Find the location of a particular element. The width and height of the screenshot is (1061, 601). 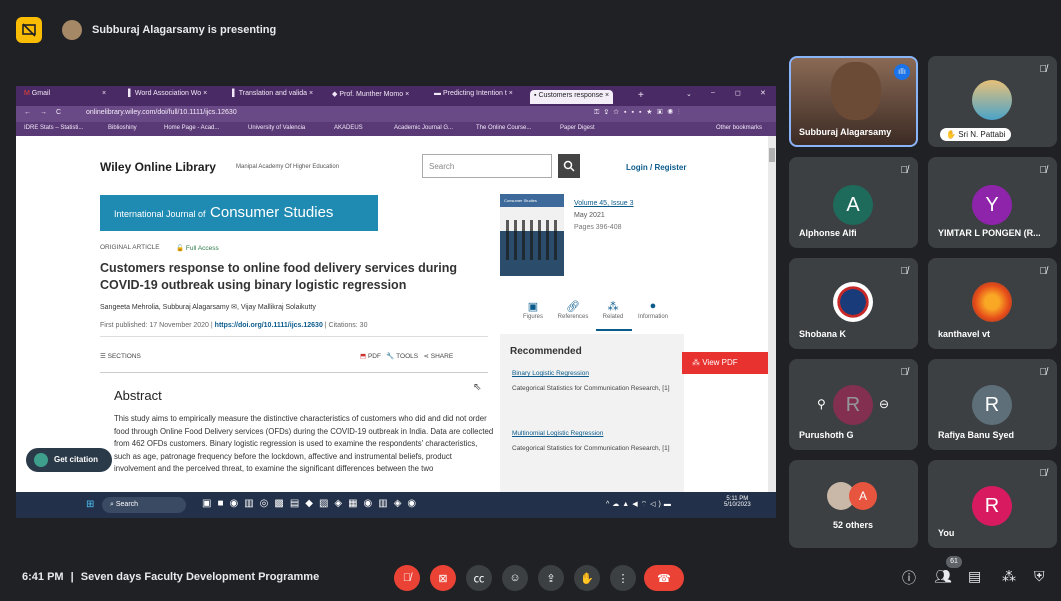

camera-toggle-button: ⊠ is located at coordinates (443, 578).